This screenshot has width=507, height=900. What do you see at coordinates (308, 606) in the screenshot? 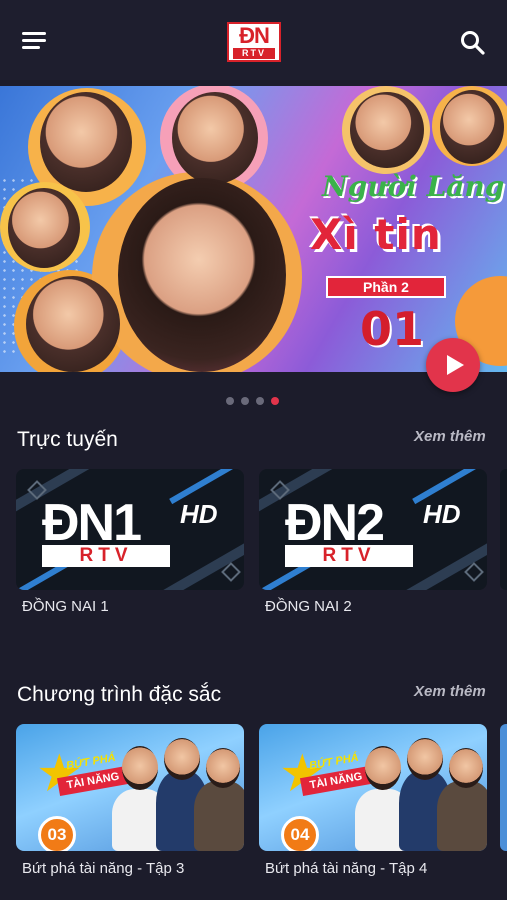
I see `channel-name: ĐỒNG NAI 2` at bounding box center [308, 606].